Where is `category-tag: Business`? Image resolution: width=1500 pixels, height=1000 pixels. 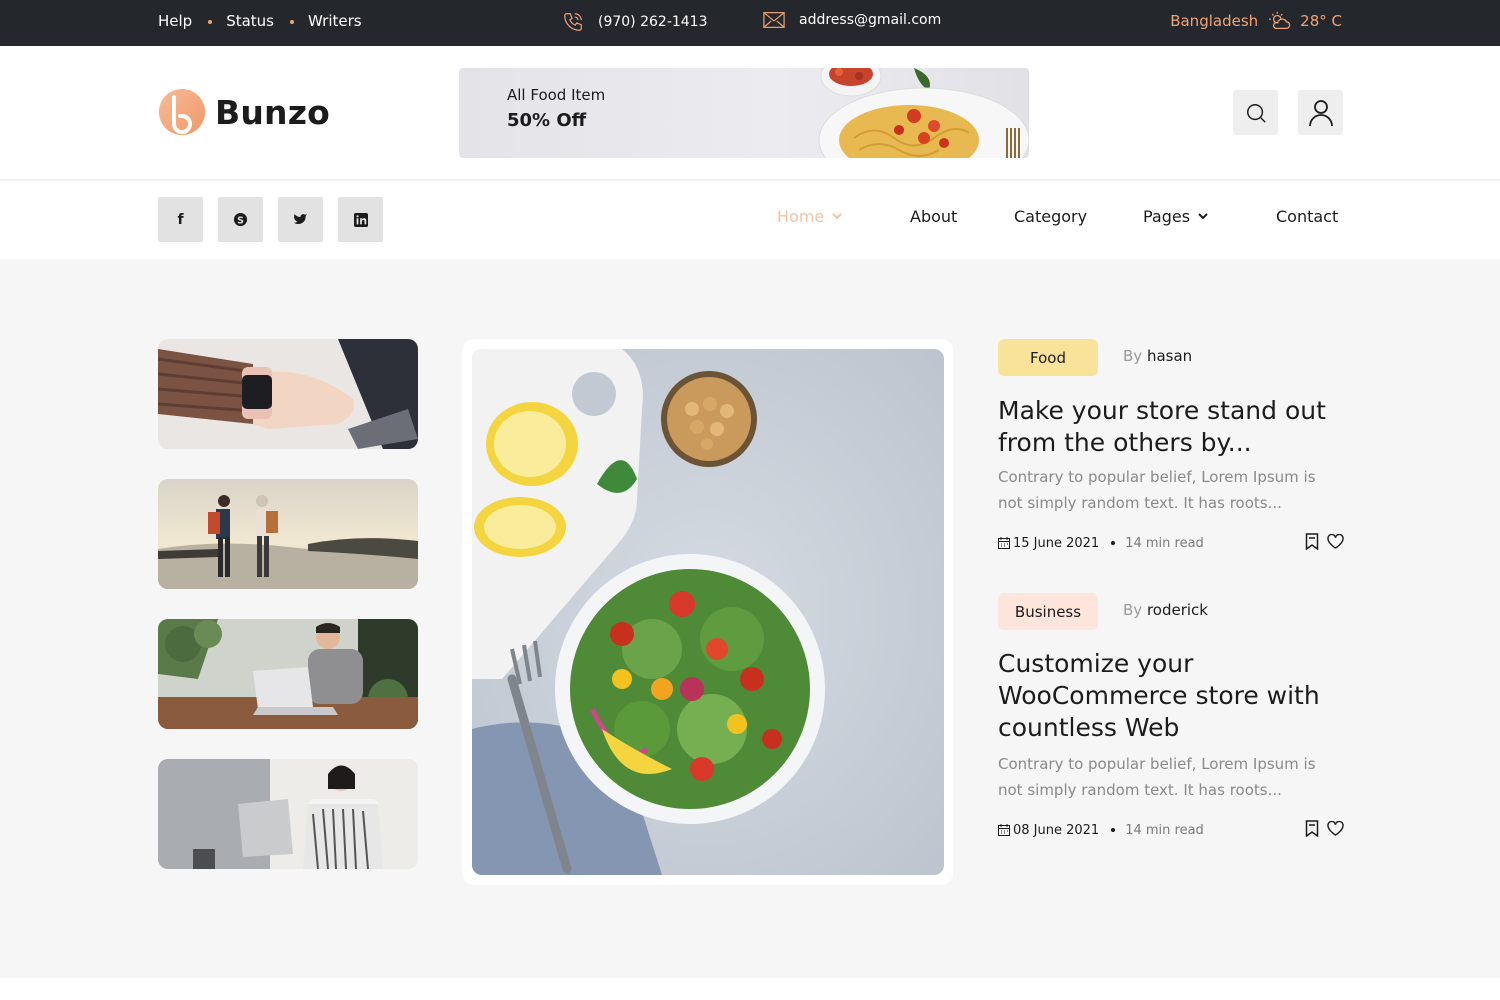
category-tag: Business is located at coordinates (1048, 611).